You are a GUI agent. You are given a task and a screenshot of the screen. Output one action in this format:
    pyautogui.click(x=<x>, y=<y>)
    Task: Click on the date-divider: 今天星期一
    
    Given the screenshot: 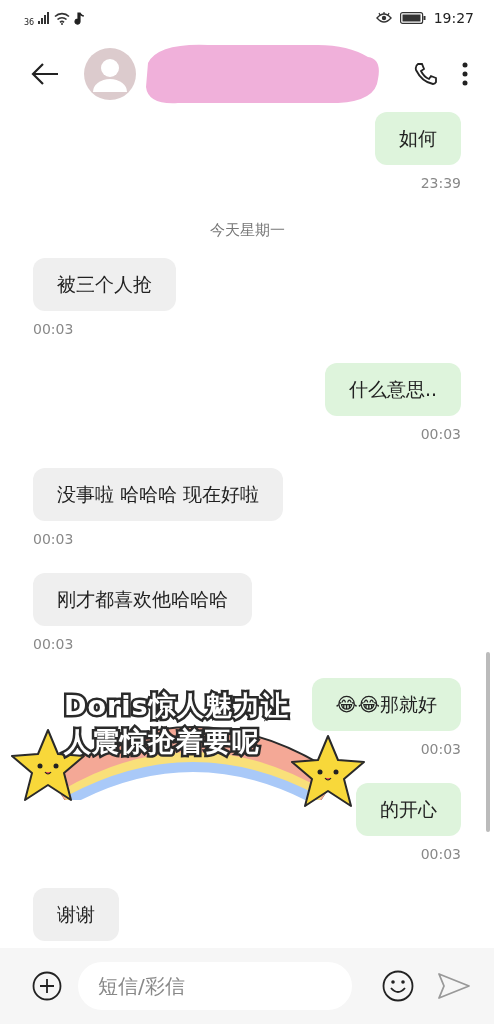 What is the action you would take?
    pyautogui.click(x=247, y=230)
    